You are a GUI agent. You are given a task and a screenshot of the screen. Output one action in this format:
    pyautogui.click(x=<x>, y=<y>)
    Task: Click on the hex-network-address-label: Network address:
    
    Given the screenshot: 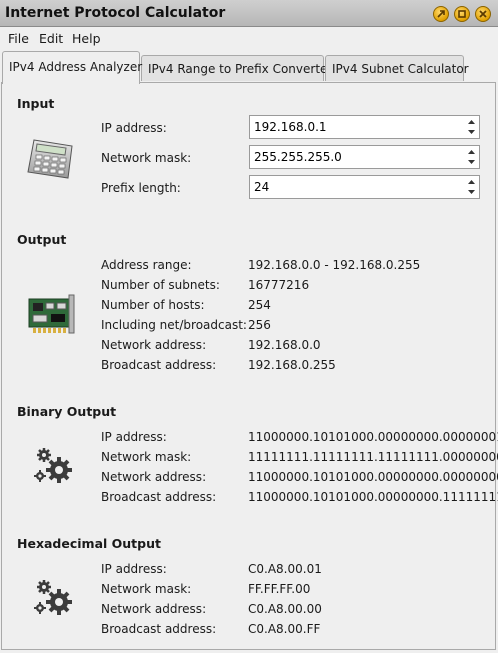 What is the action you would take?
    pyautogui.click(x=154, y=609)
    